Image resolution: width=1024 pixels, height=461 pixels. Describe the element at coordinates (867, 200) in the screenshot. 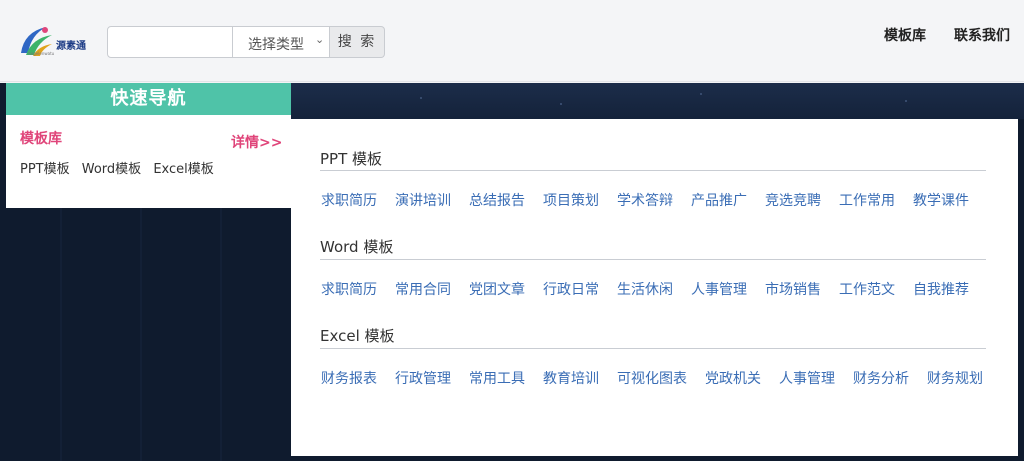

I see `category-link: 工作常用` at that location.